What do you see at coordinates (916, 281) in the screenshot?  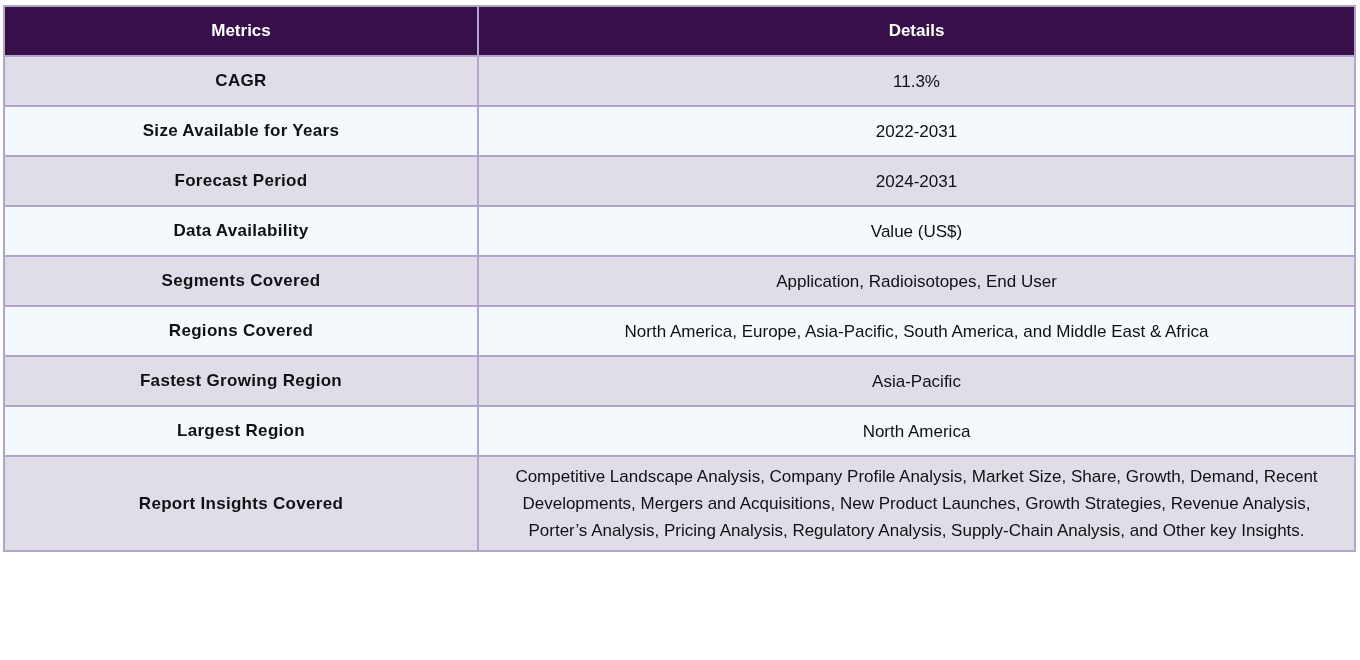 I see `table-cell: Application, Radioisotopes, End User` at bounding box center [916, 281].